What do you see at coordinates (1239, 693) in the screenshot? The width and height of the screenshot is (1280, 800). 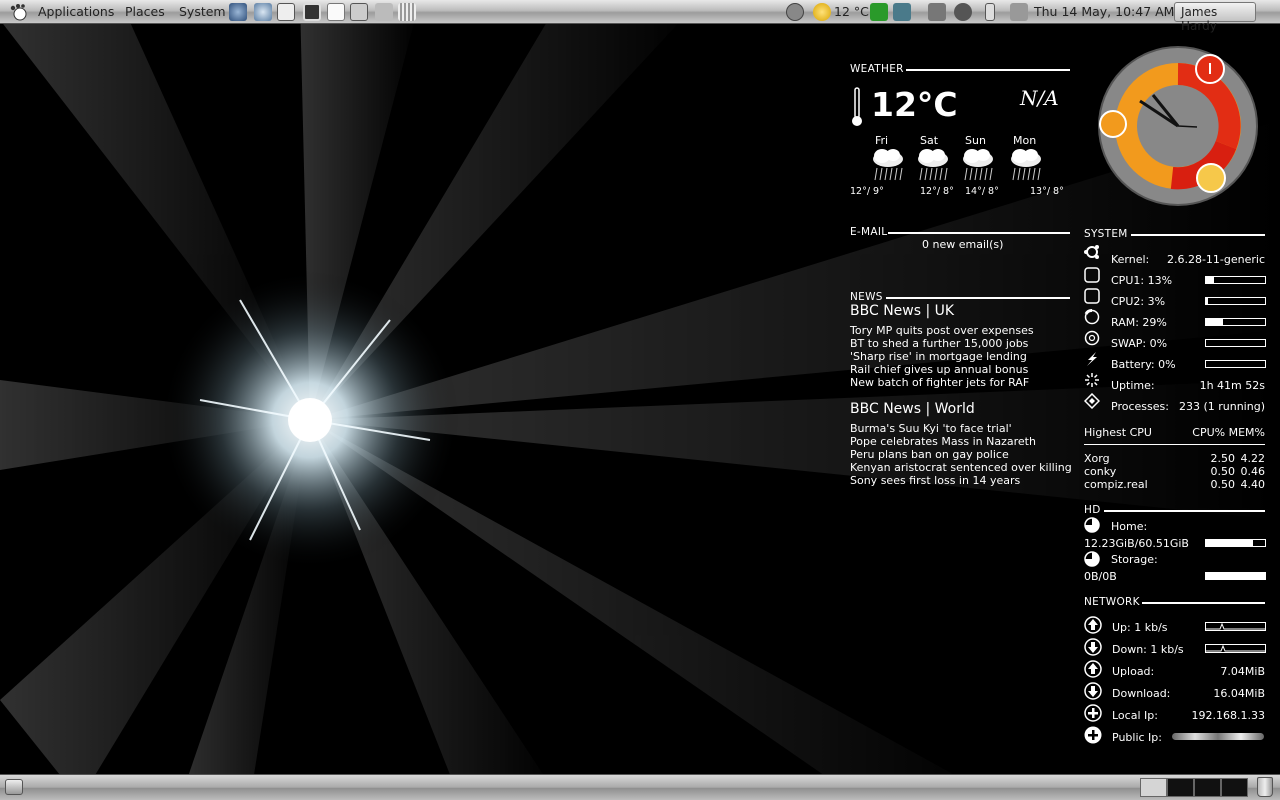 I see `net-download-value: 16.04MiB` at bounding box center [1239, 693].